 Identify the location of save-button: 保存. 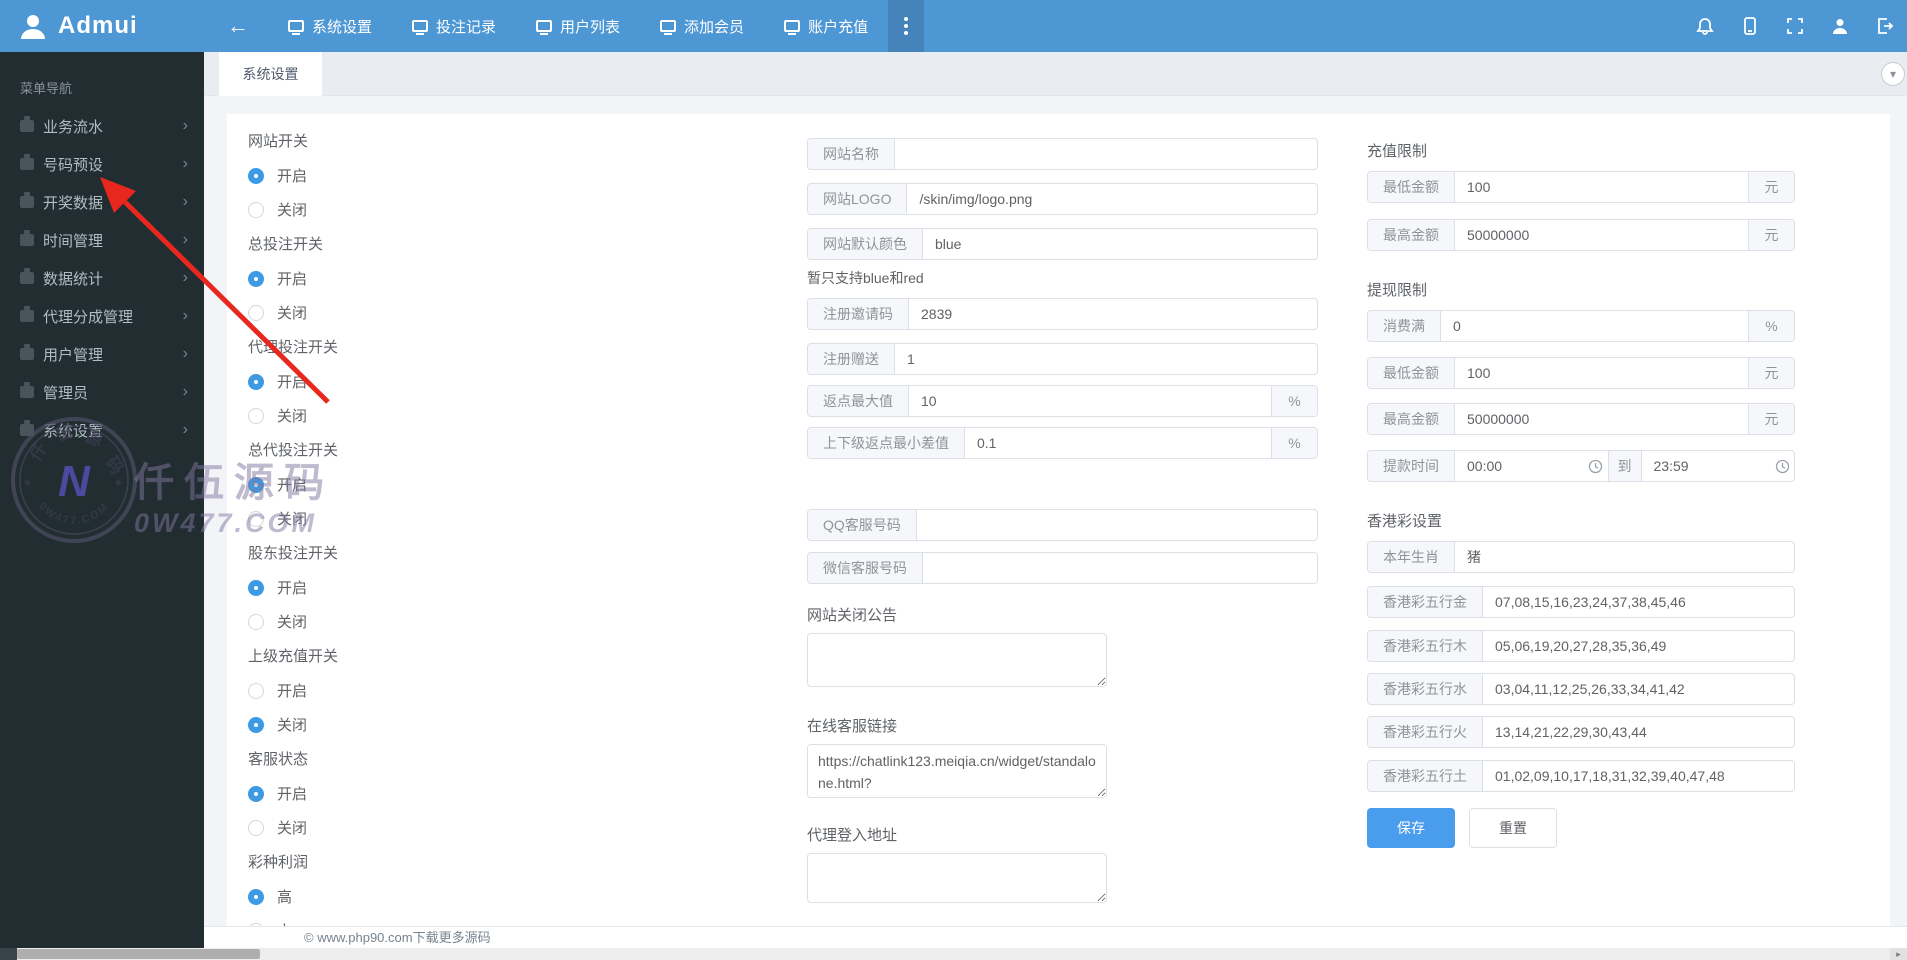
(1411, 828).